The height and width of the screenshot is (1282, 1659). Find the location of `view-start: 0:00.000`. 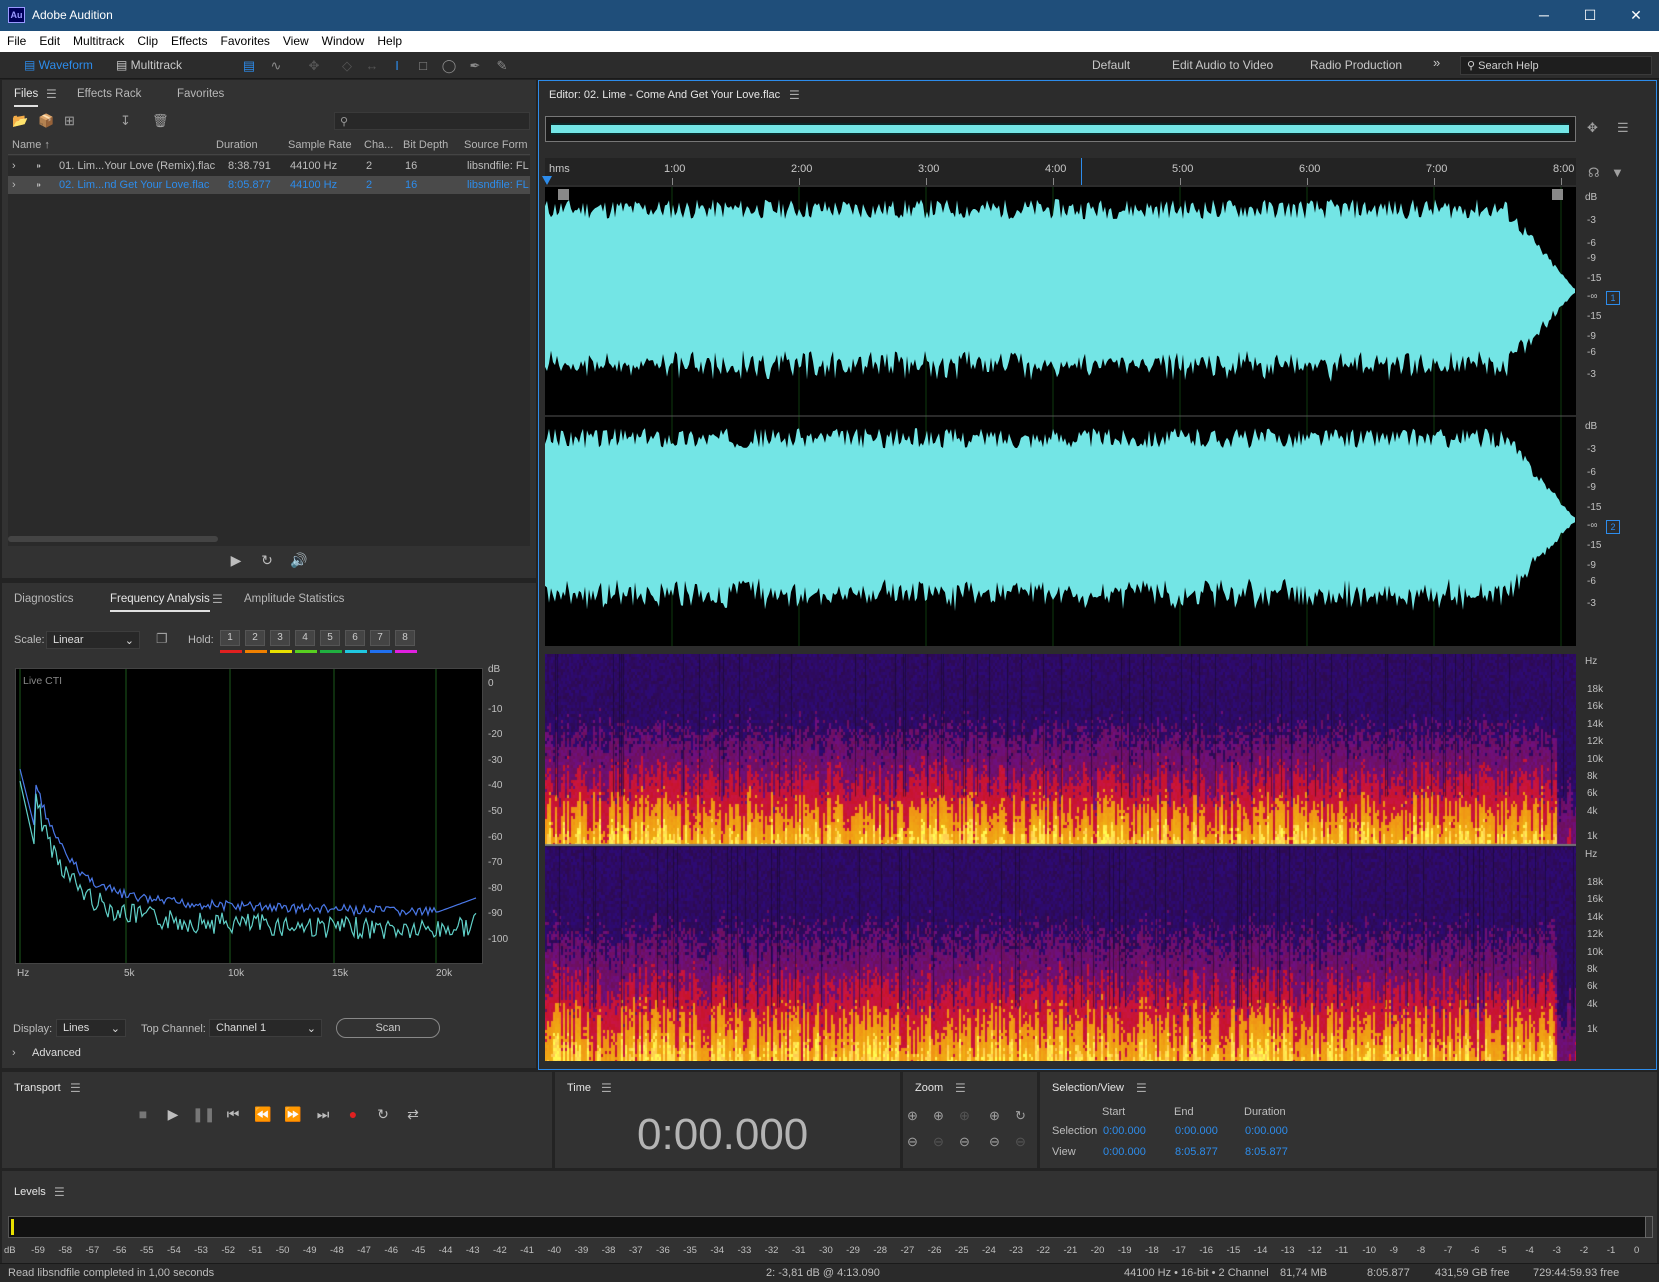

view-start: 0:00.000 is located at coordinates (1124, 1152).